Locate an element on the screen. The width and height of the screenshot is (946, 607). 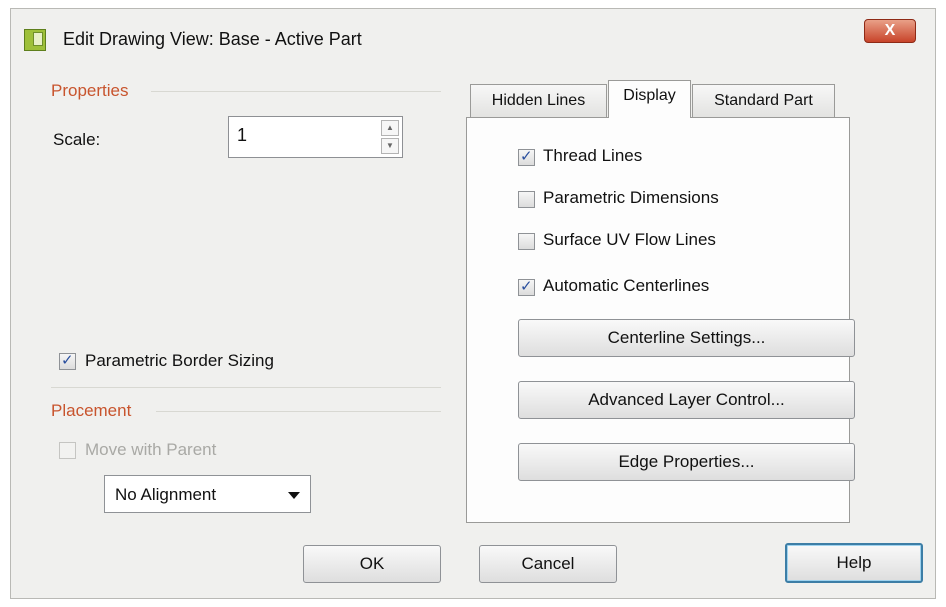
automatic-centerlines-checkbox: ✓ is located at coordinates (526, 287).